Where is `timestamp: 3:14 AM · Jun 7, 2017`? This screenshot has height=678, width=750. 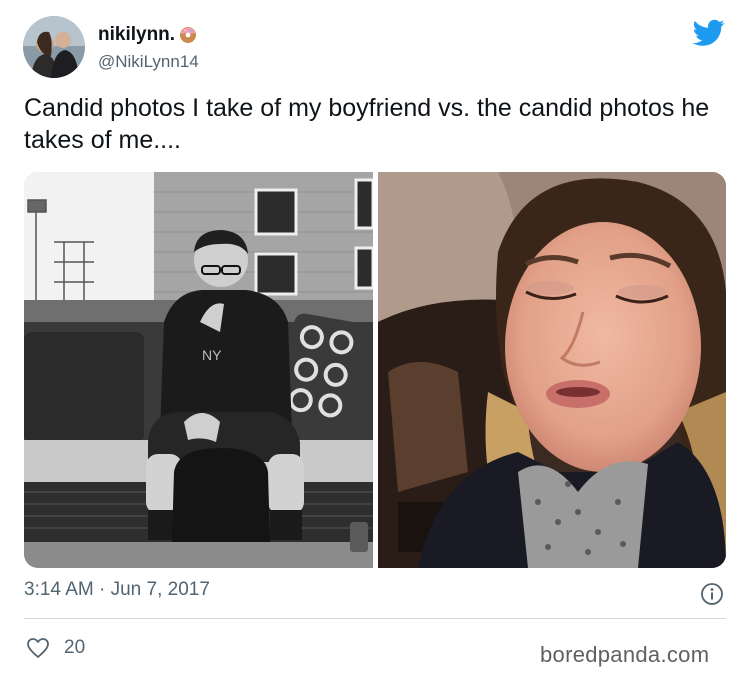
timestamp: 3:14 AM · Jun 7, 2017 is located at coordinates (117, 590).